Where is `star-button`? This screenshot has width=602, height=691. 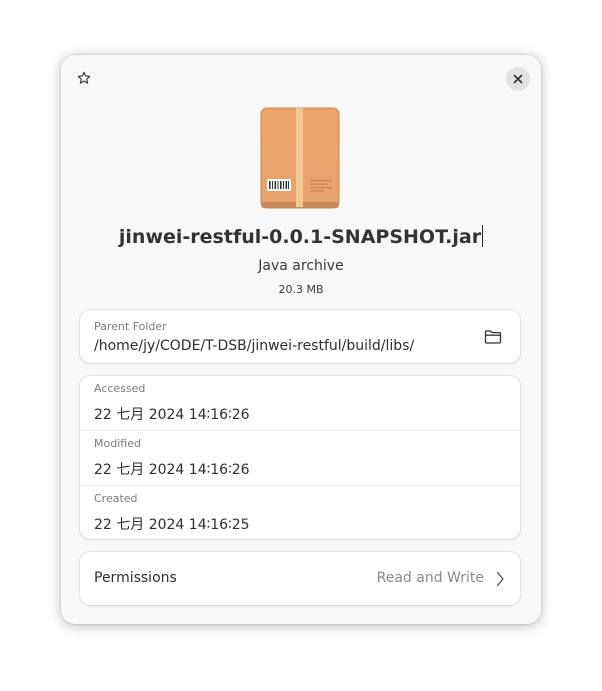
star-button is located at coordinates (84, 78).